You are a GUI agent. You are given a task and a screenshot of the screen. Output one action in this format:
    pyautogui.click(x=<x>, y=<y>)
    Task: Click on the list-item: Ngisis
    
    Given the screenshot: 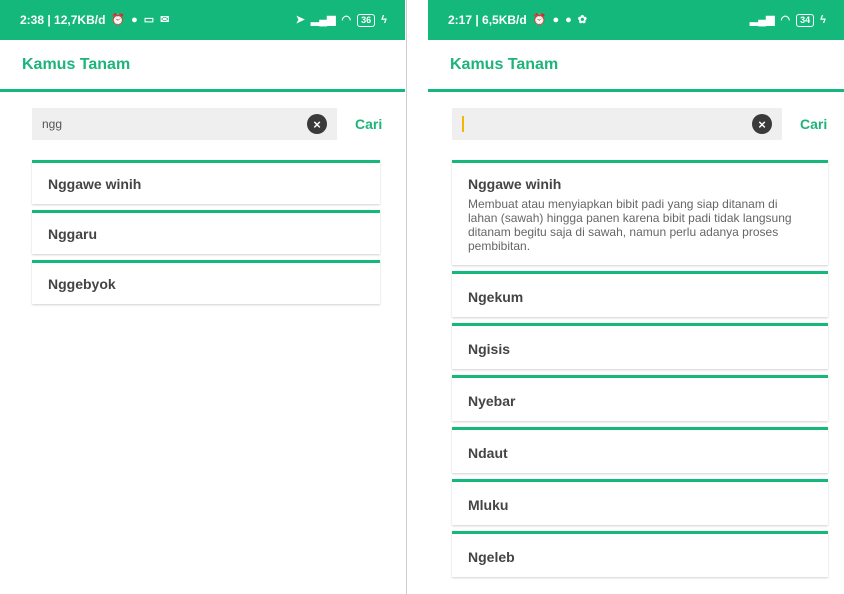 What is the action you would take?
    pyautogui.click(x=640, y=346)
    